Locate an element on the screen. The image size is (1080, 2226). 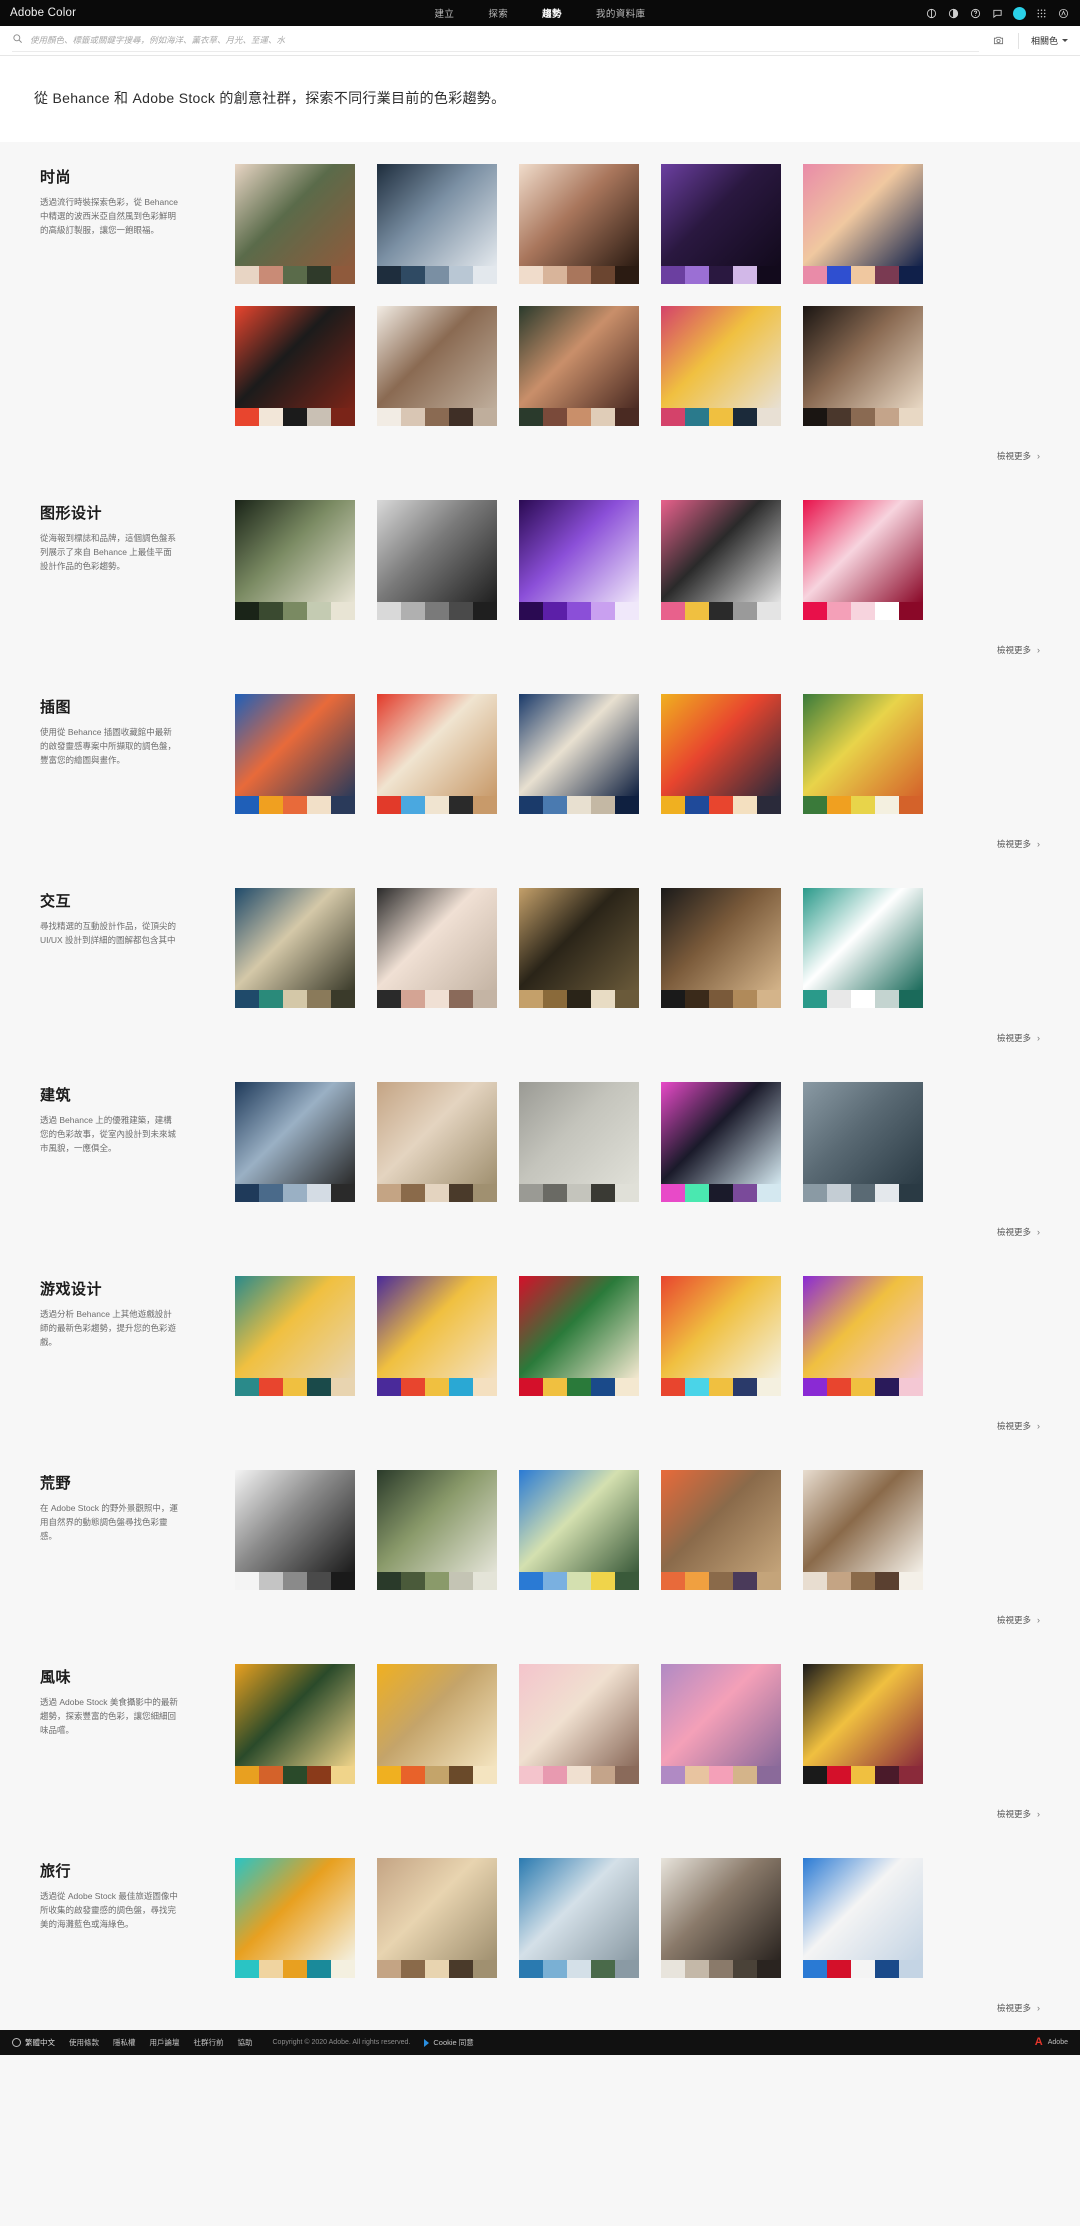
nav-item-0: 建立 is located at coordinates (445, 13).